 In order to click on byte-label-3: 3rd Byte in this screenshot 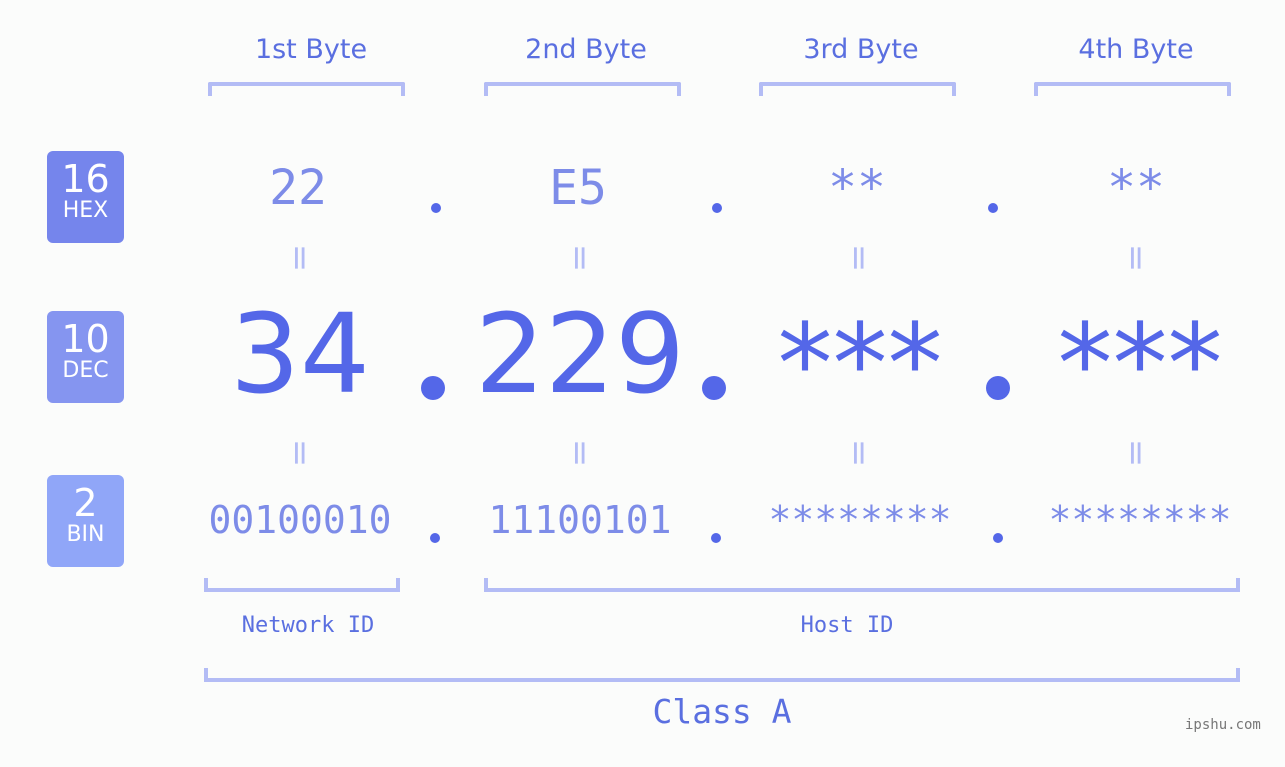, I will do `click(861, 49)`.